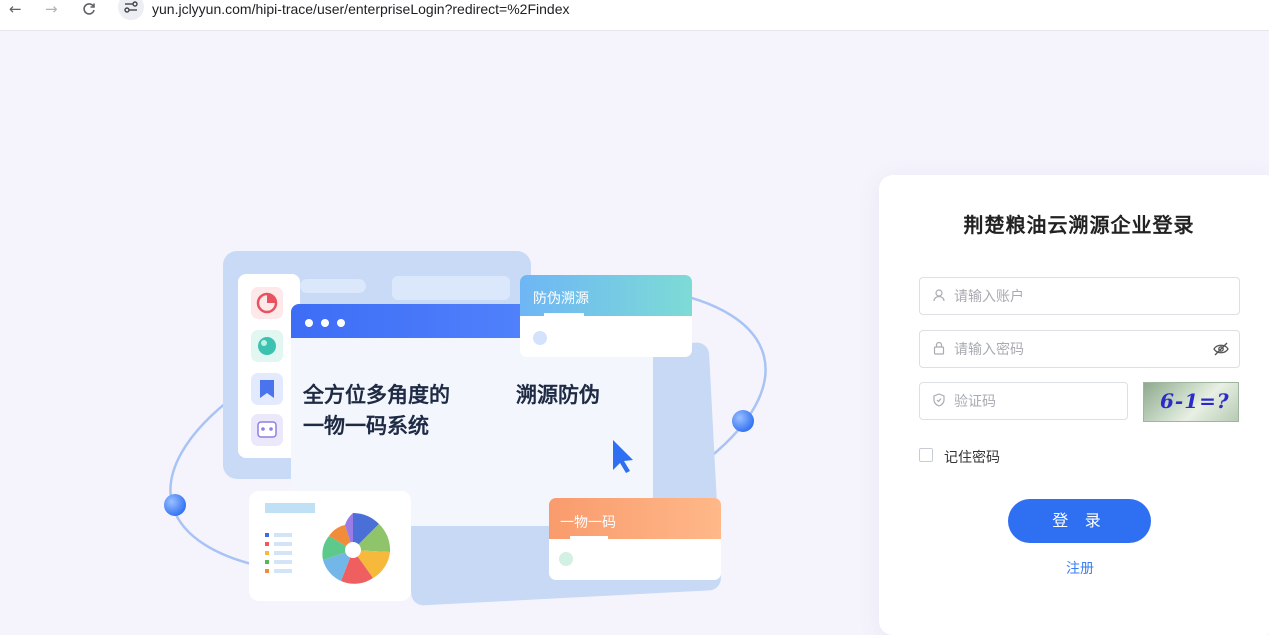  What do you see at coordinates (1074, 350) in the screenshot?
I see `password-input` at bounding box center [1074, 350].